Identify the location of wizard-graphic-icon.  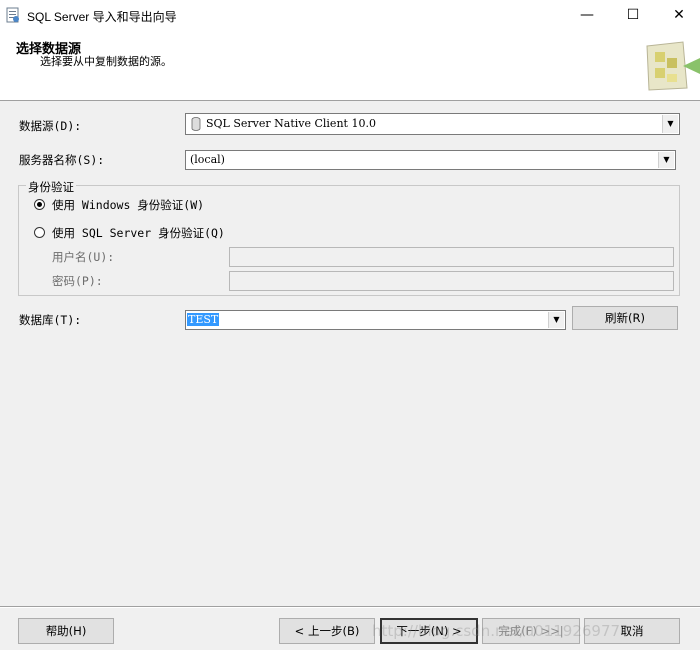
(673, 66).